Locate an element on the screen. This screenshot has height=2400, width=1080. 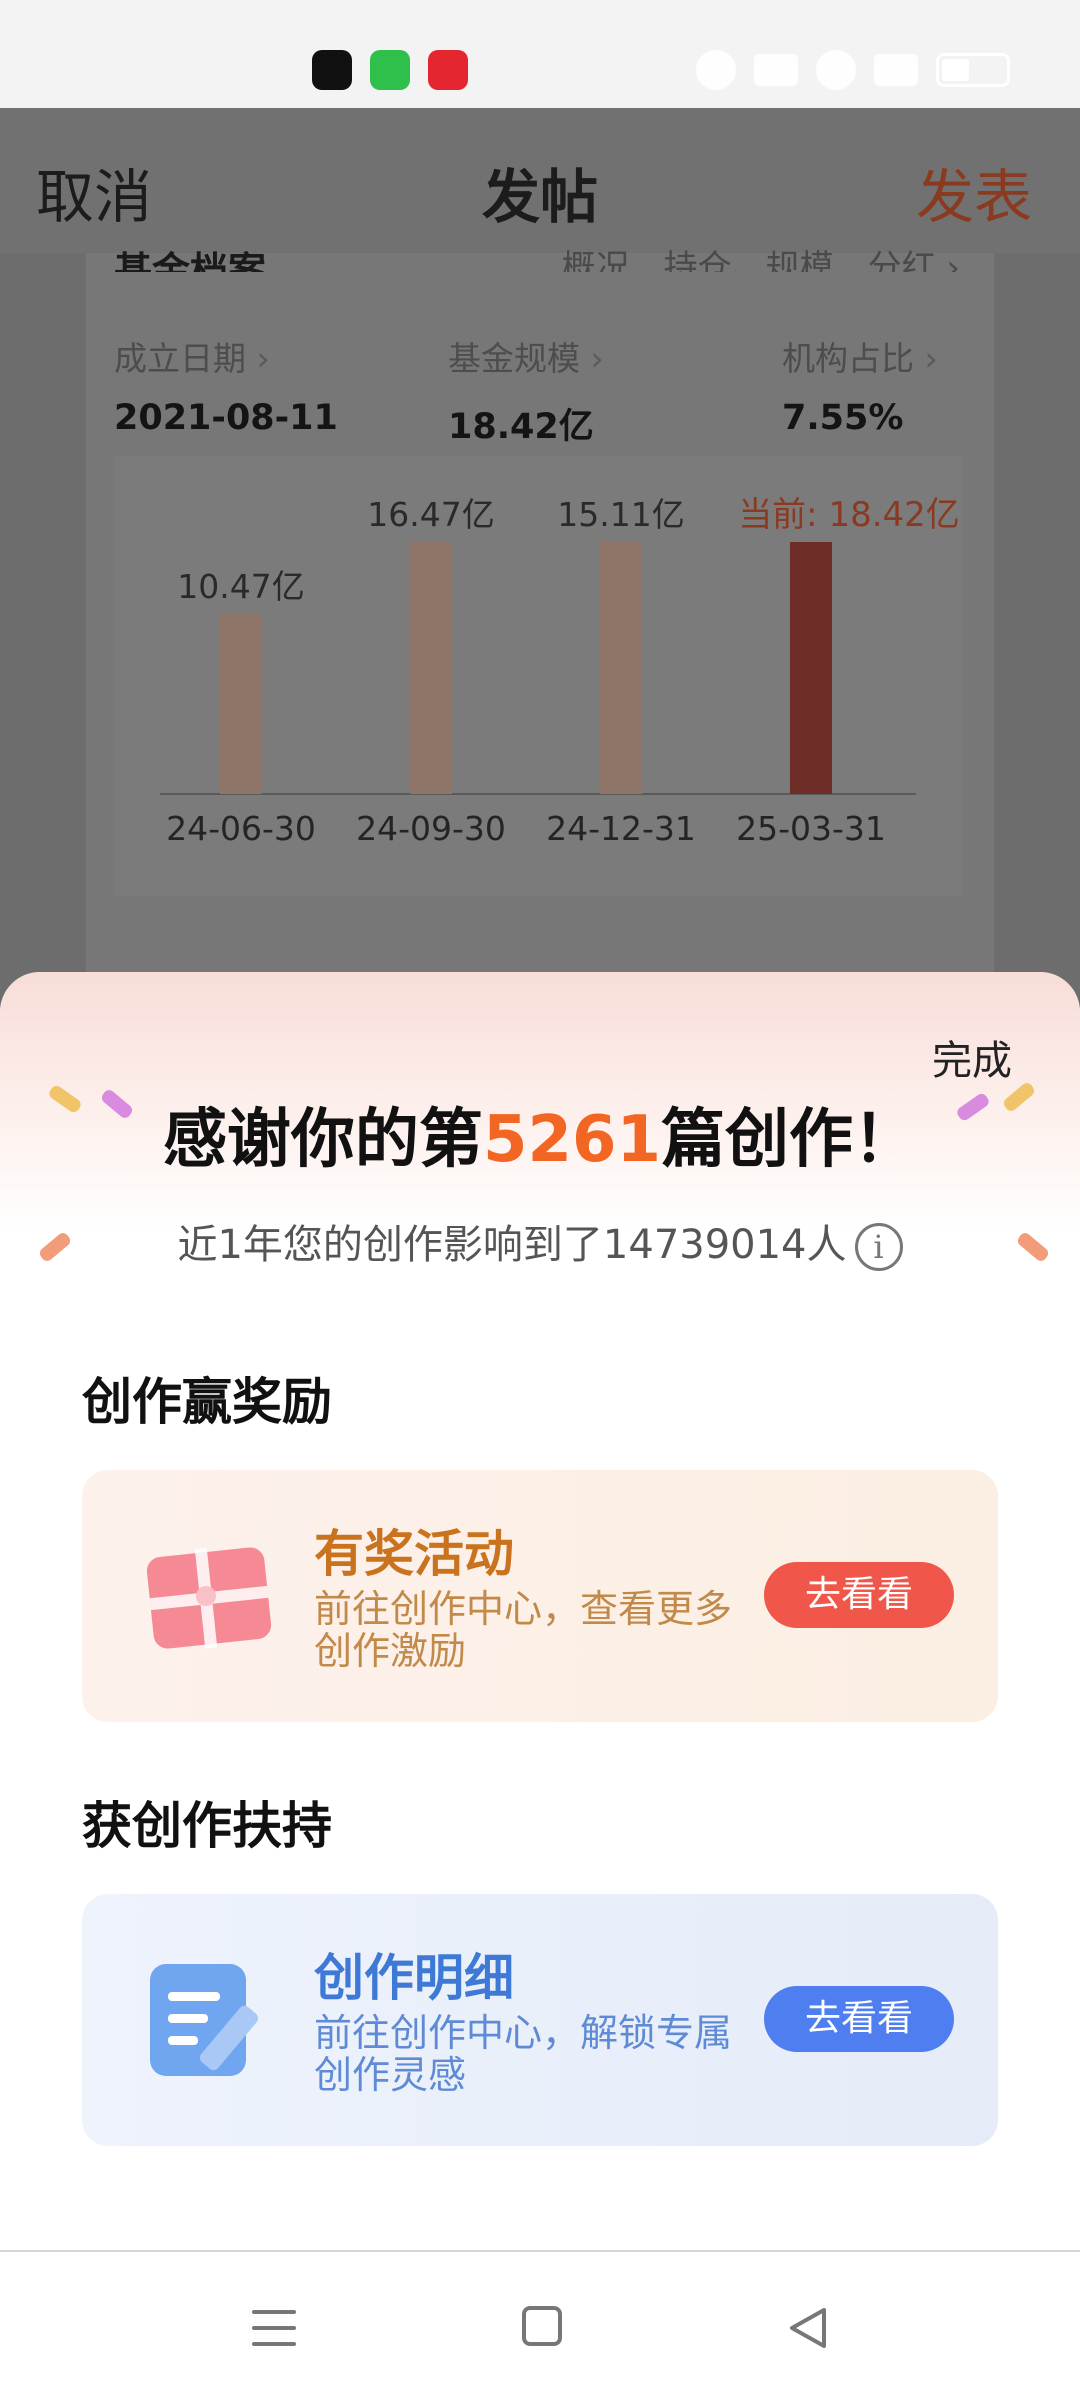
impact-line: 近1年您的创作影响到了14739014人 i is located at coordinates (540, 1241).